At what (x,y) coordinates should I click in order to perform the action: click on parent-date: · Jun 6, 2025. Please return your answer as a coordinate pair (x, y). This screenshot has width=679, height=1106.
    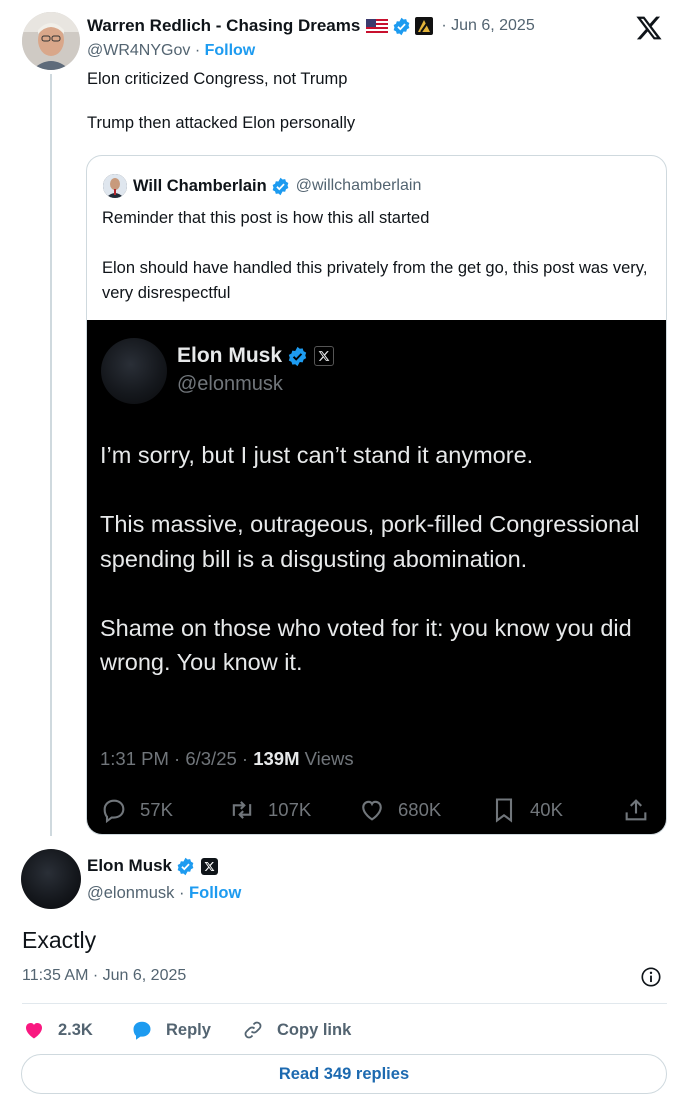
    Looking at the image, I should click on (487, 26).